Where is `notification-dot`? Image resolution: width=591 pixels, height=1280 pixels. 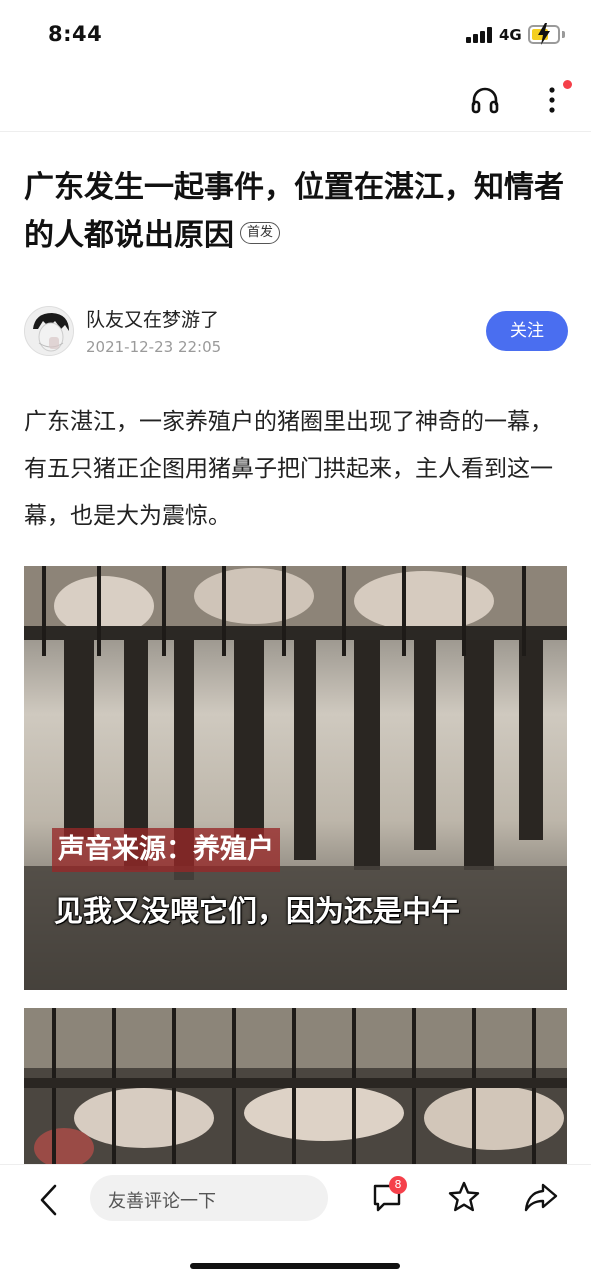 notification-dot is located at coordinates (567, 84).